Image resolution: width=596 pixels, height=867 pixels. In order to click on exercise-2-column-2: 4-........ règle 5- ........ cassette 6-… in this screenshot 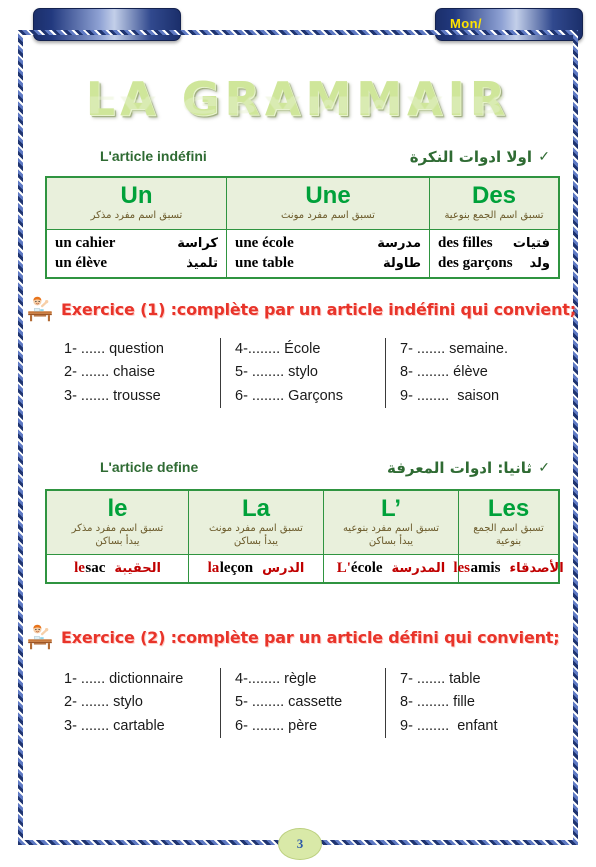, I will do `click(302, 703)`.